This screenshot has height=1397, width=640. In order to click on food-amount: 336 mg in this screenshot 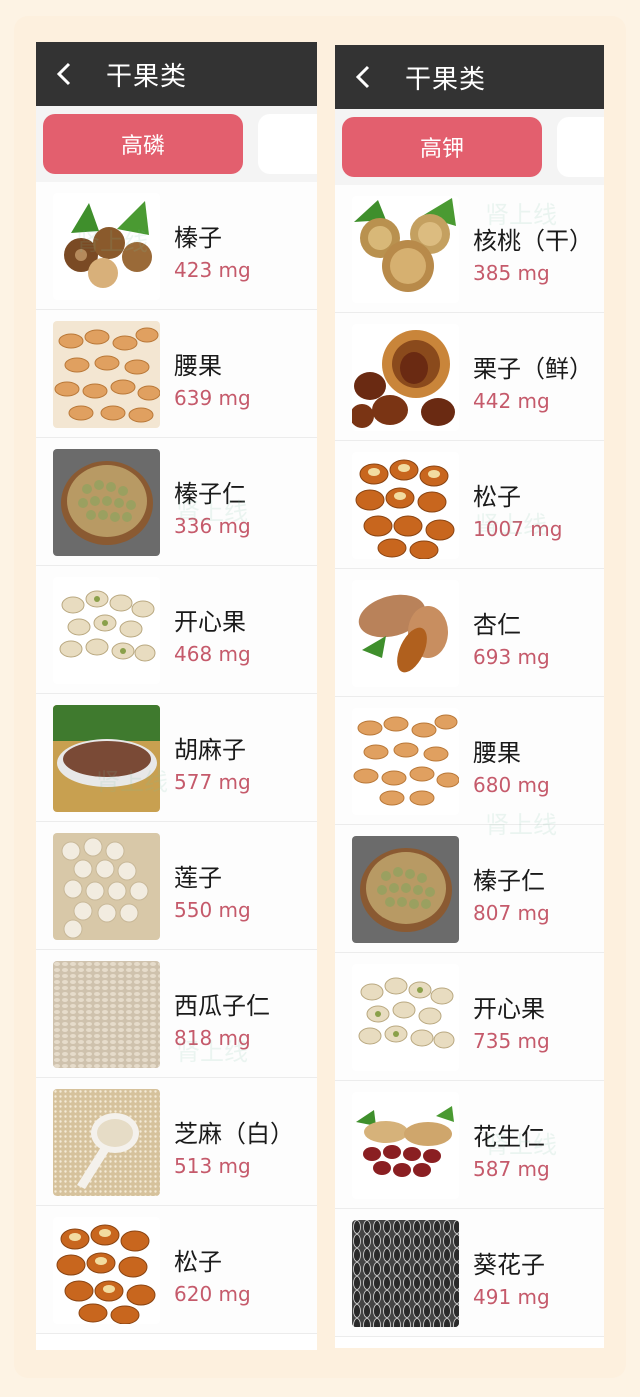, I will do `click(212, 526)`.